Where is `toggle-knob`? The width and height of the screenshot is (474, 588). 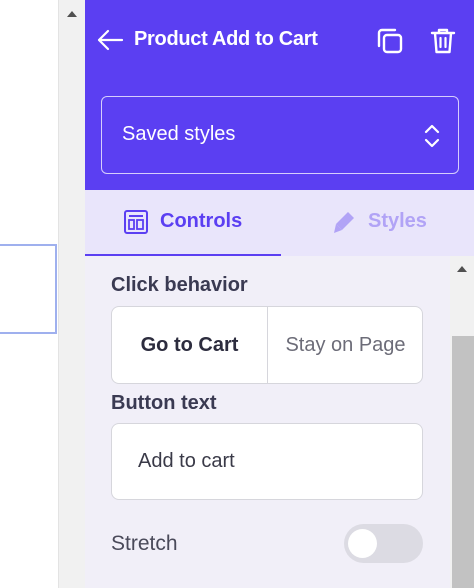 toggle-knob is located at coordinates (362, 543).